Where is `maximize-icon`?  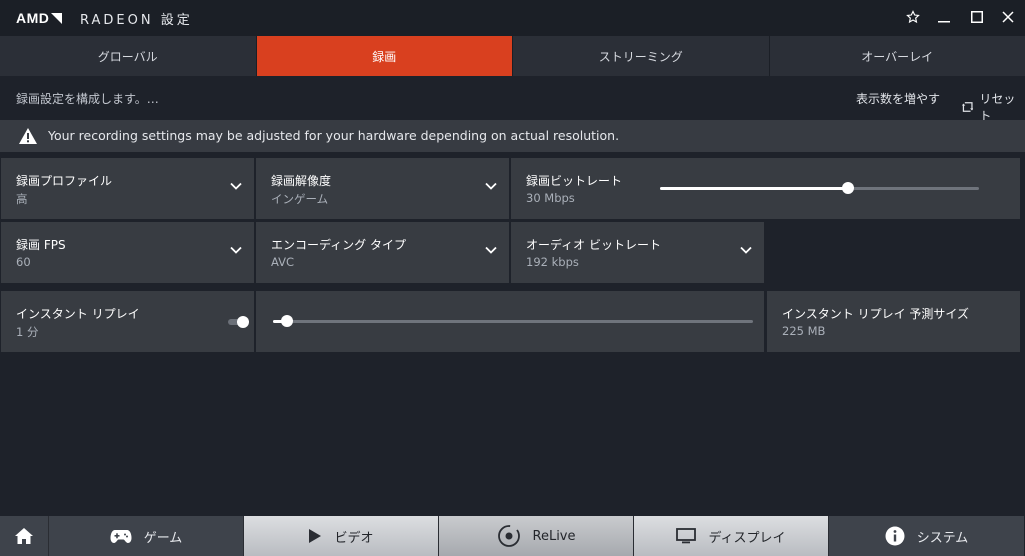
maximize-icon is located at coordinates (977, 17).